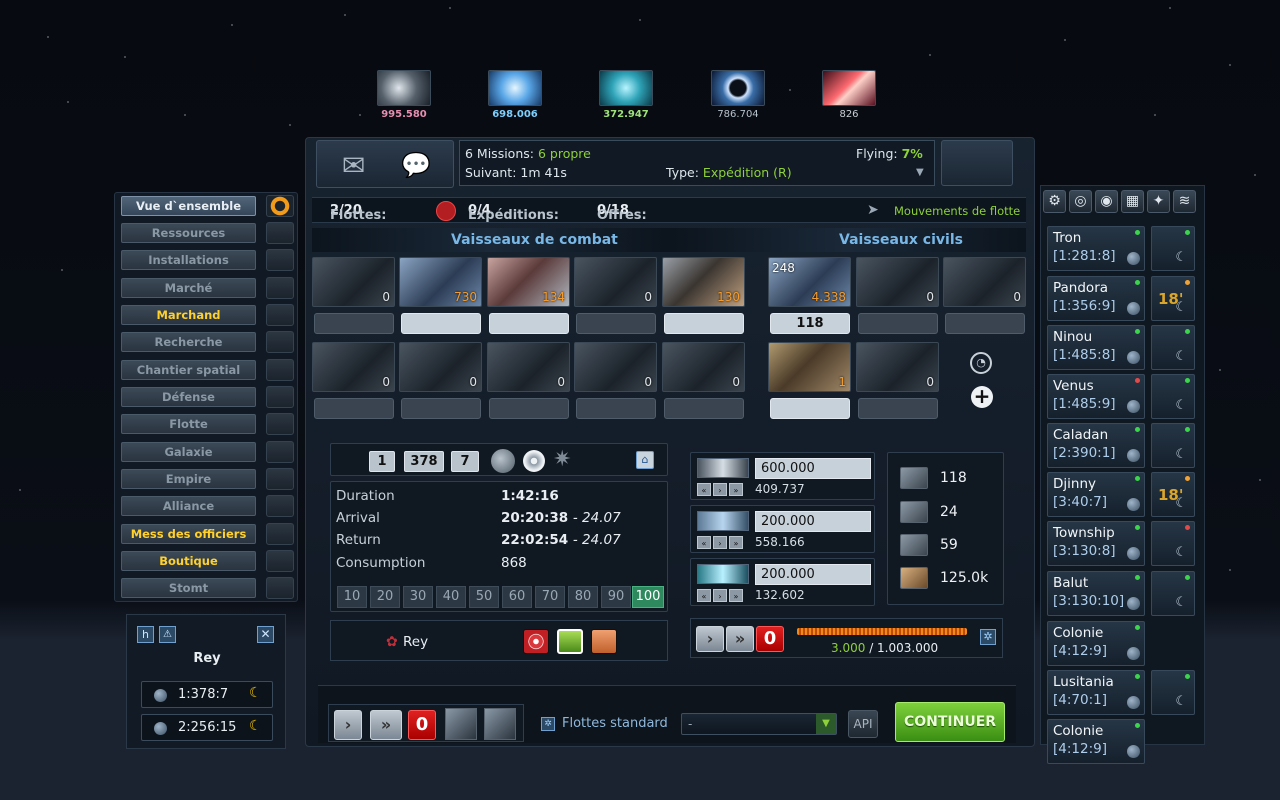  I want to click on moon-item-djinny: ☾ 18', so click(1173, 494).